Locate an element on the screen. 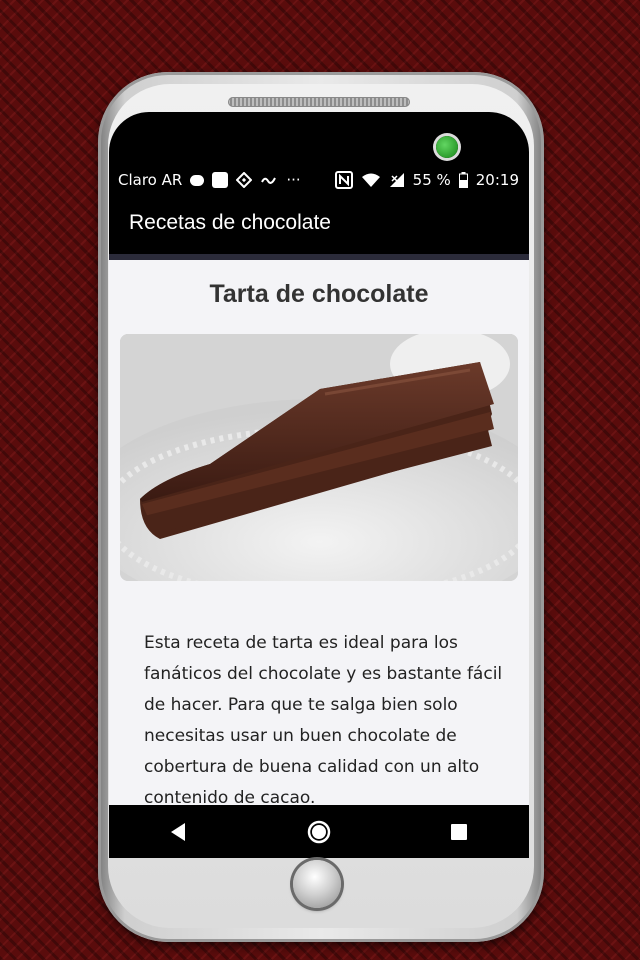 This screenshot has width=640, height=960. battery-icon is located at coordinates (463, 180).